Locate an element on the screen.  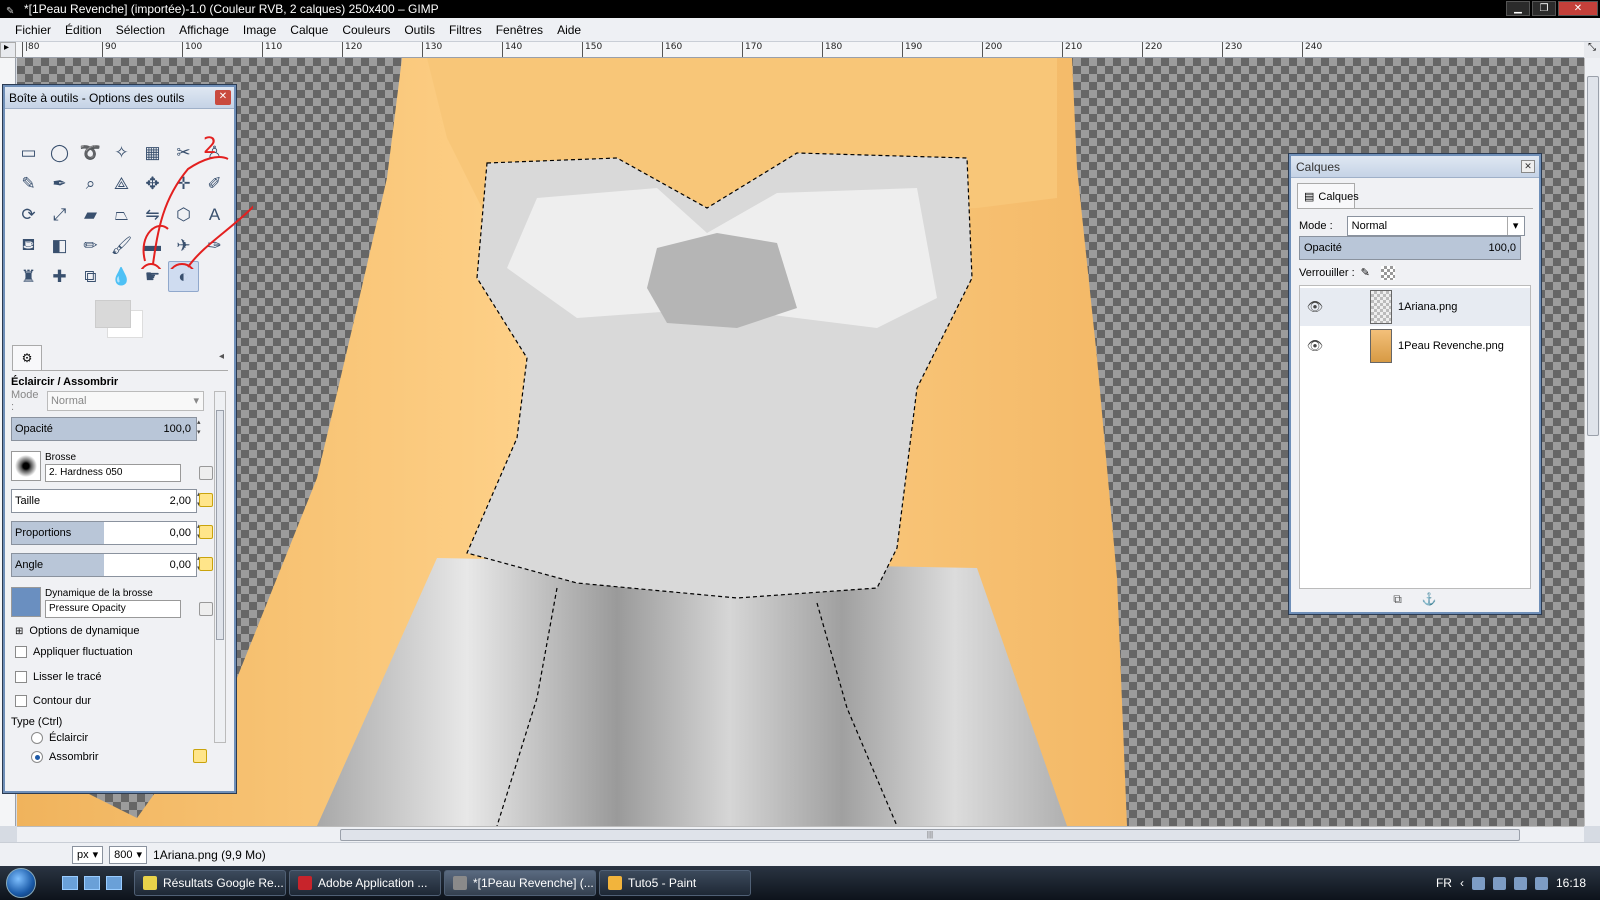
layers-tab: ▤ Calques is located at coordinates (1328, 196).